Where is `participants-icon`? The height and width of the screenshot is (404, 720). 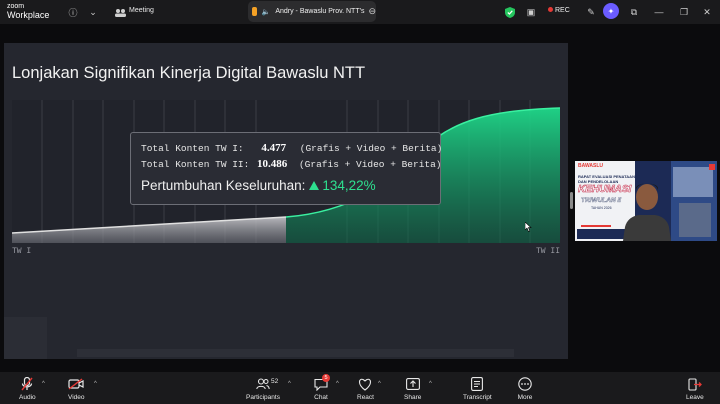 participants-icon is located at coordinates (263, 384).